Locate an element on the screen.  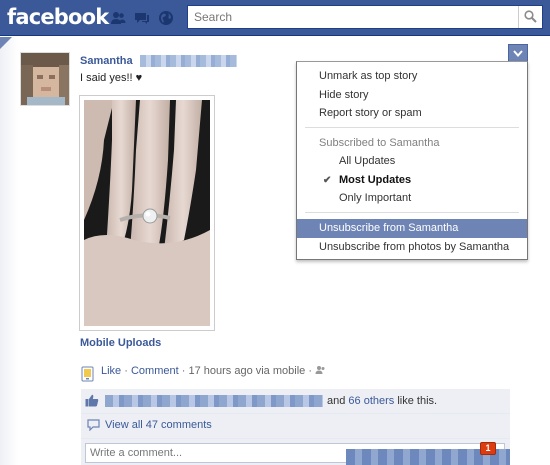
view-all-comments-link: View all 47 comments is located at coordinates (158, 425).